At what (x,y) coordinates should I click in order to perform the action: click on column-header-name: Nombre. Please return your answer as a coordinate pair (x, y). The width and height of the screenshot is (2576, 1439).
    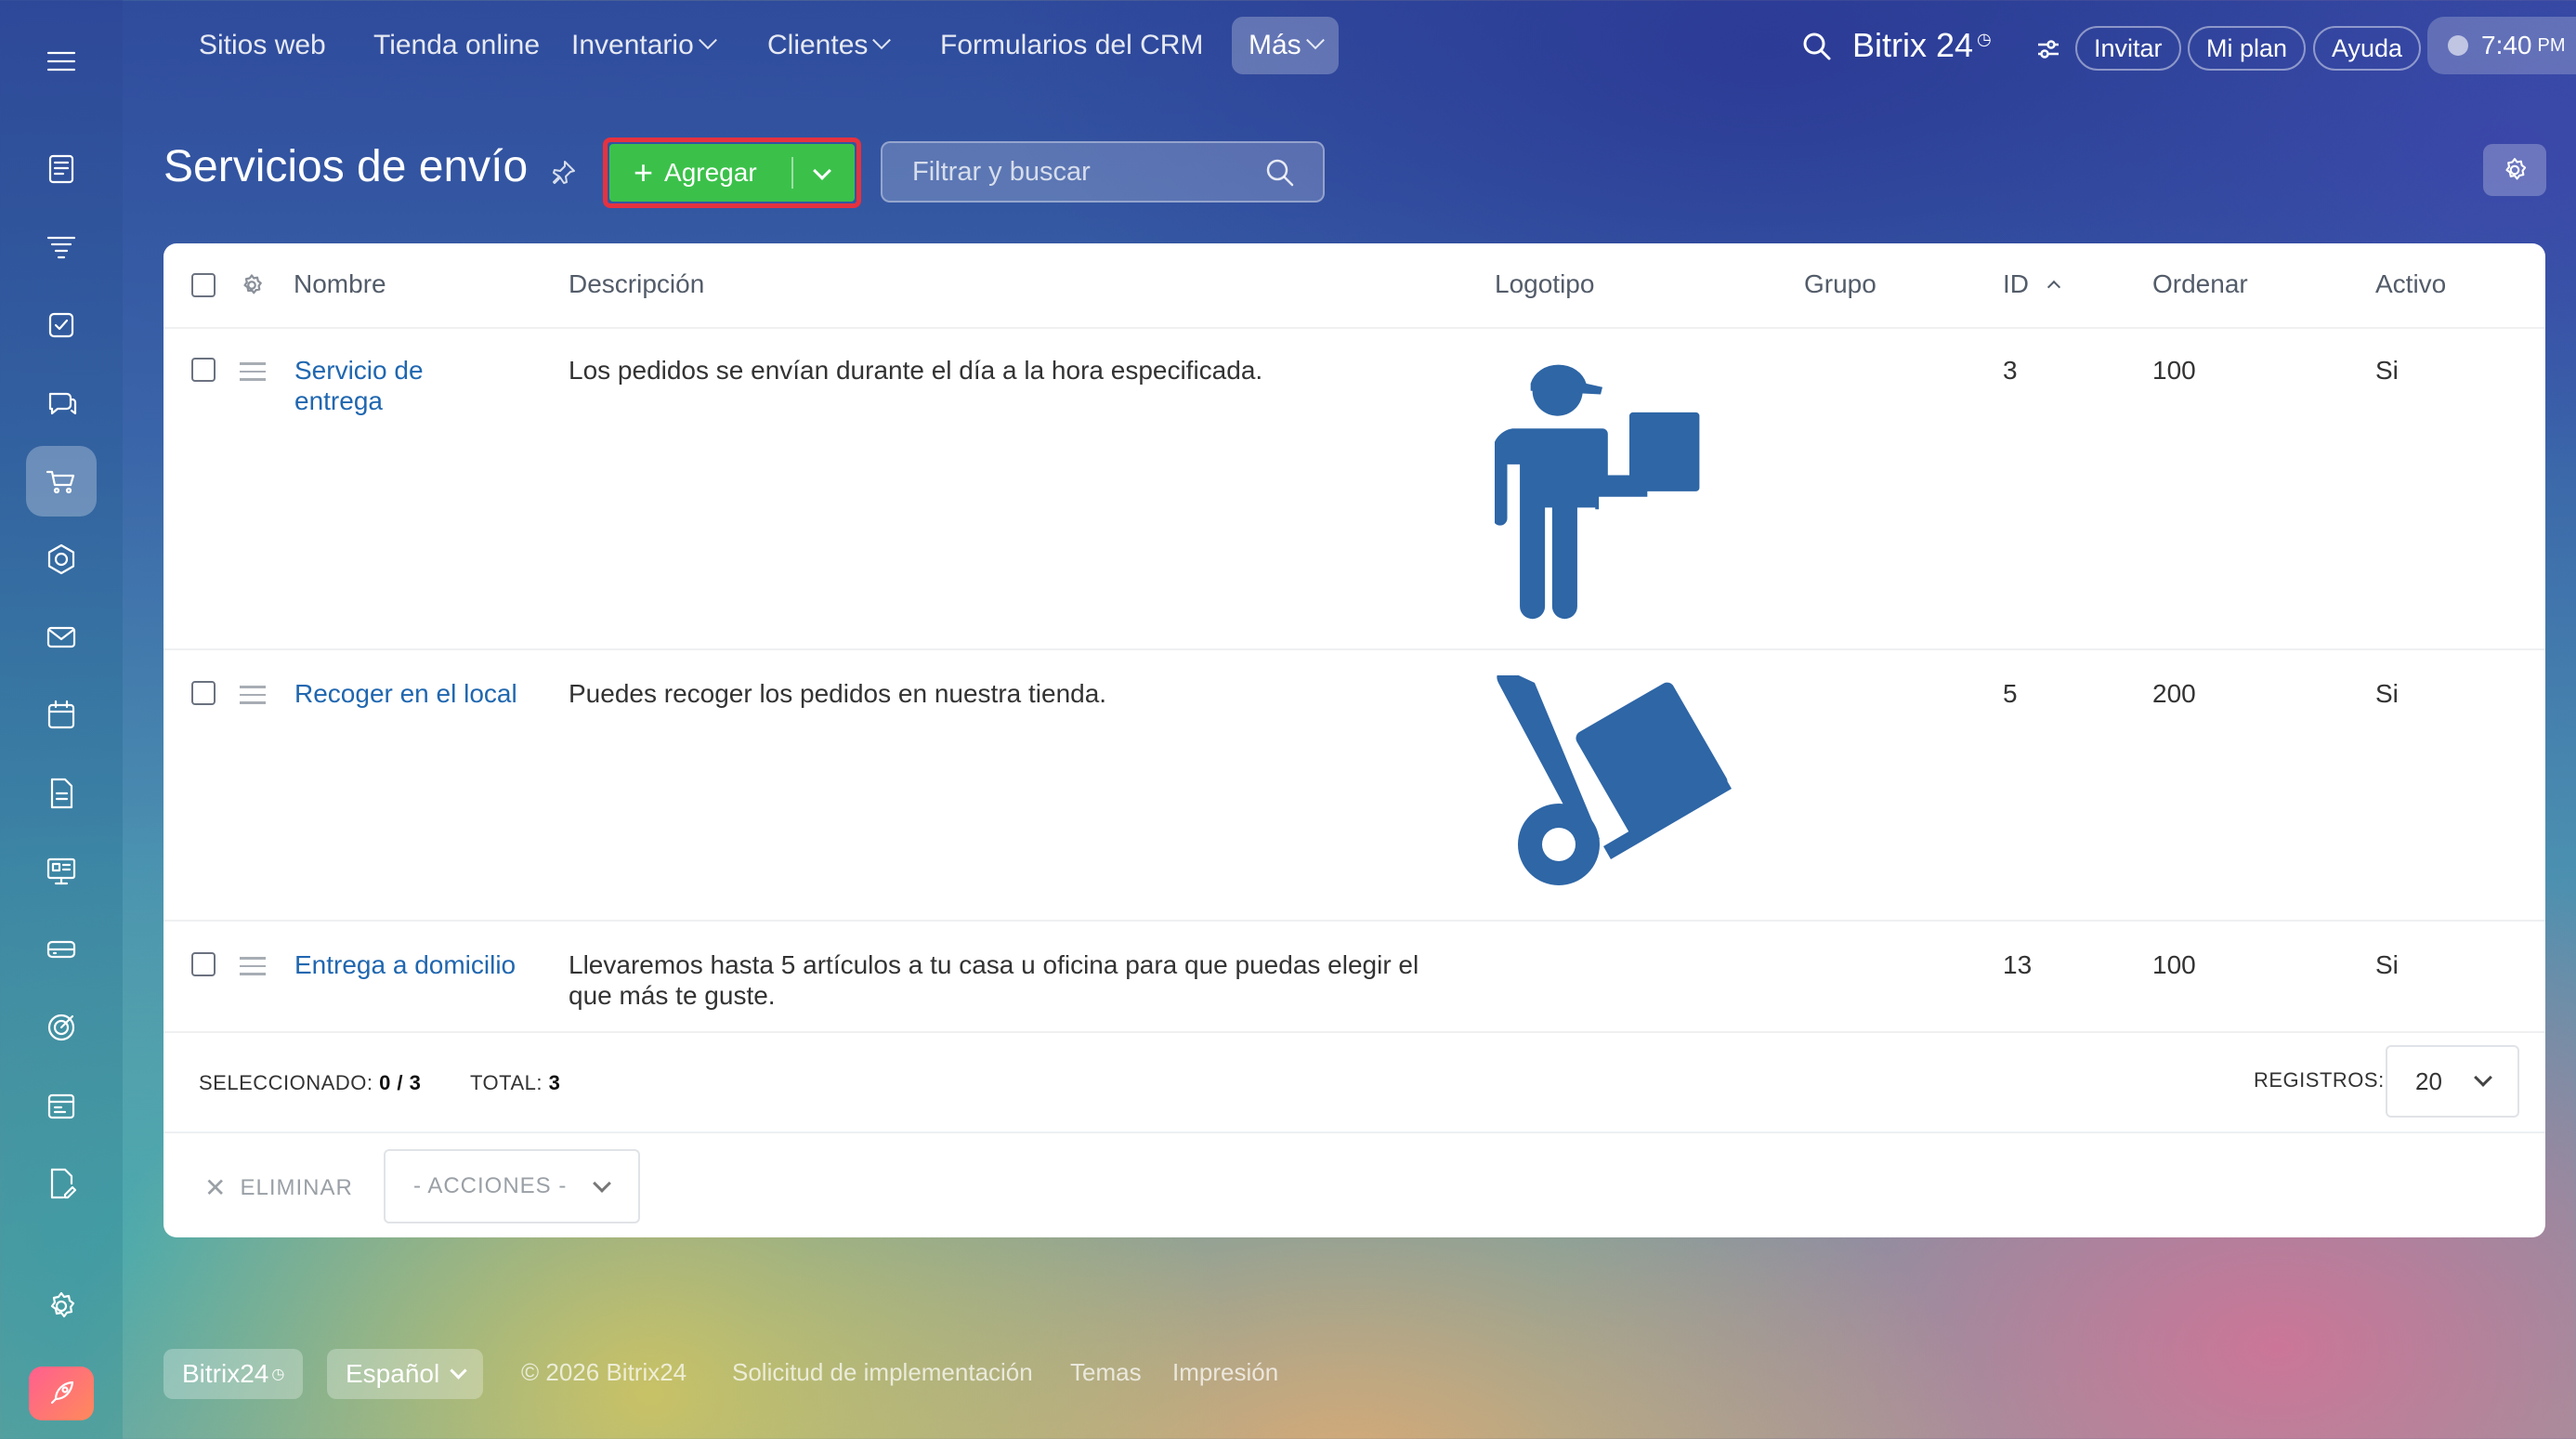
    Looking at the image, I should click on (340, 284).